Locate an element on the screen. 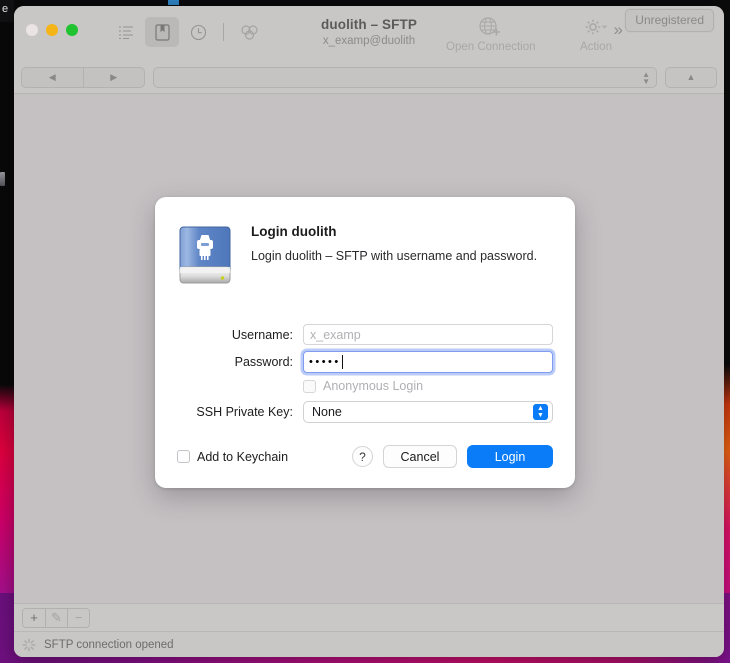 The image size is (730, 663). login-button: Login is located at coordinates (510, 456).